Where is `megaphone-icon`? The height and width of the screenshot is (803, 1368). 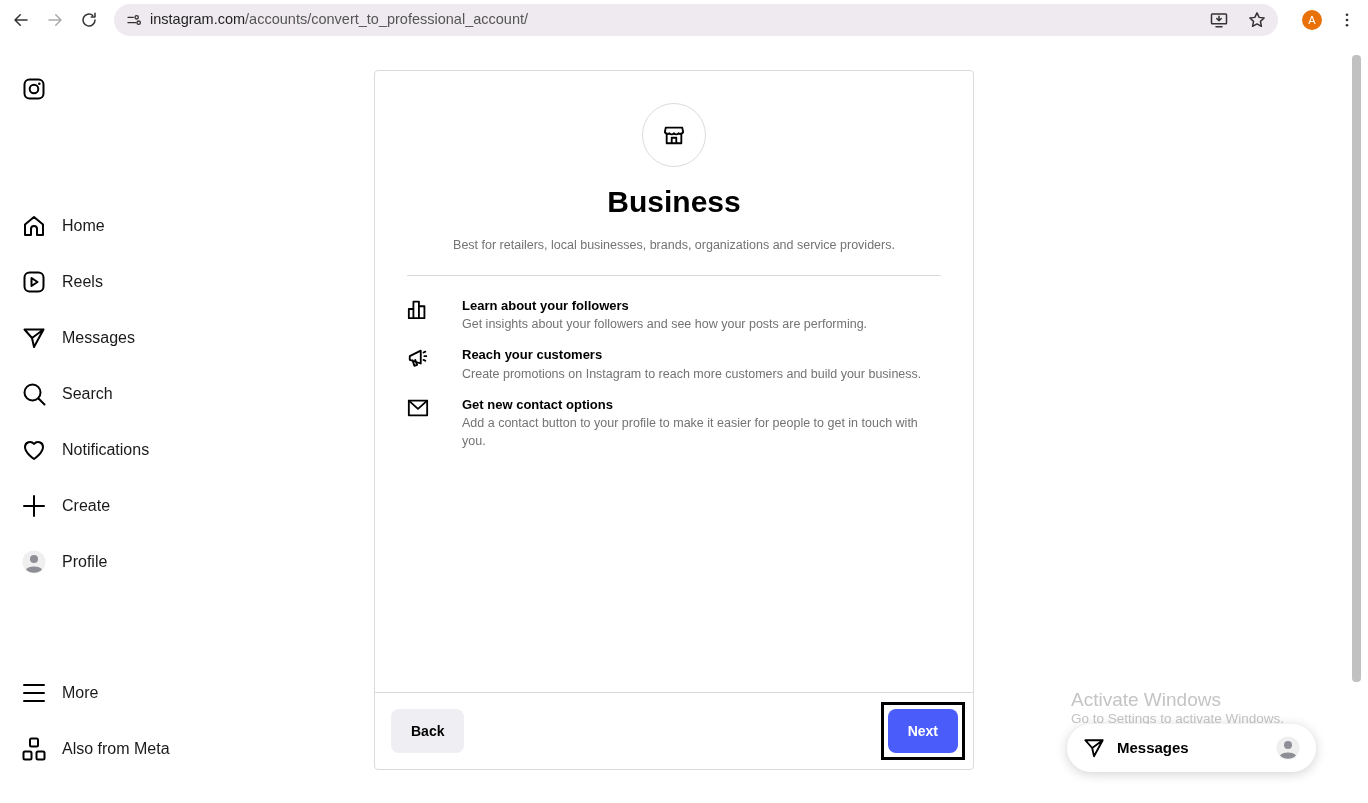 megaphone-icon is located at coordinates (418, 358).